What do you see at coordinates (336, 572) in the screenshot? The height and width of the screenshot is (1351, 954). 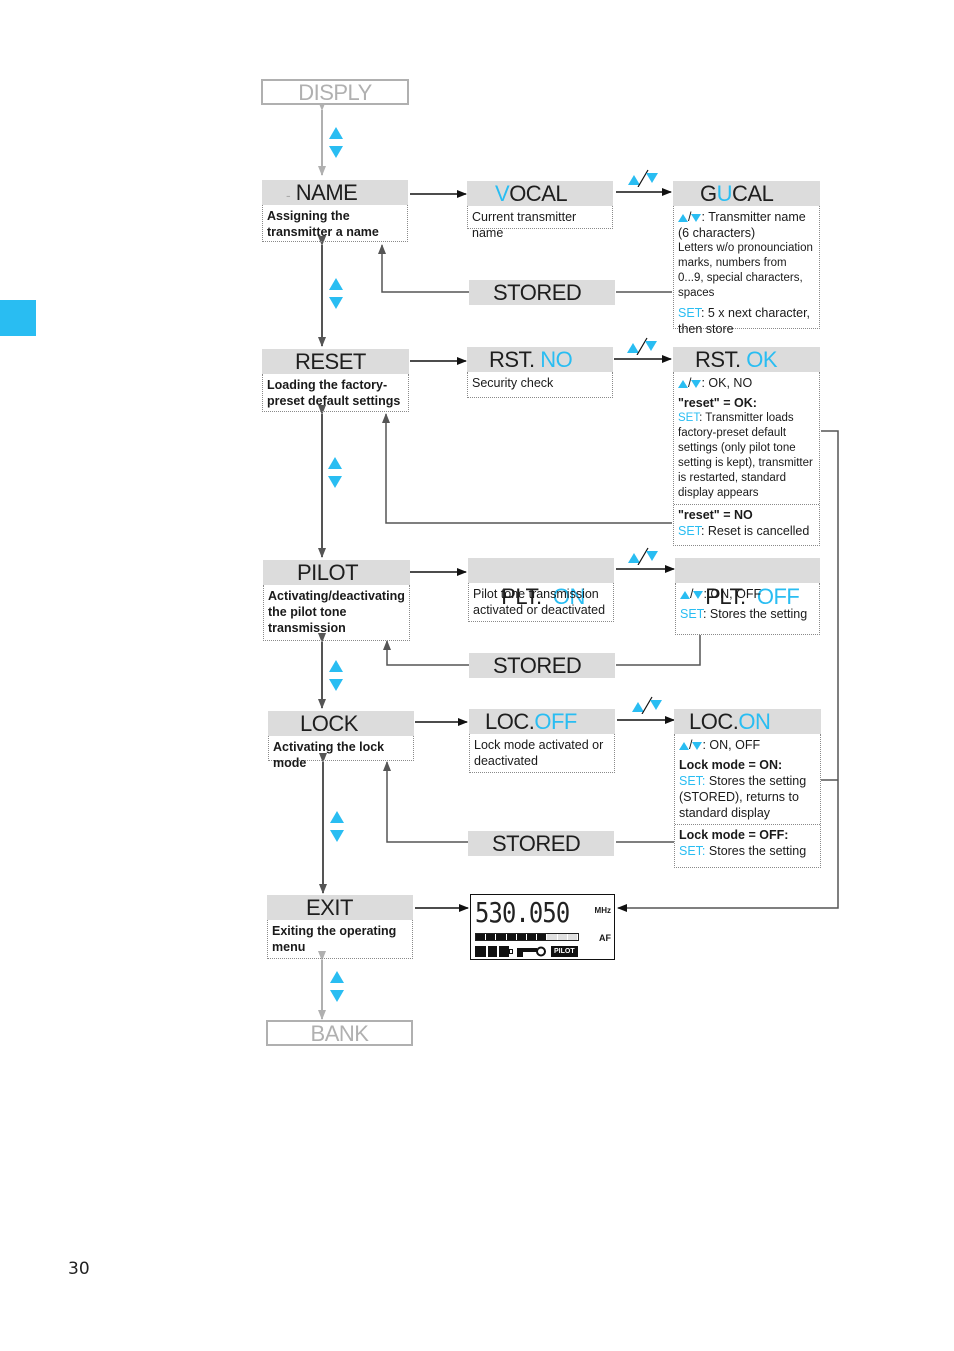 I see `menu-item-pilot: PILOT` at bounding box center [336, 572].